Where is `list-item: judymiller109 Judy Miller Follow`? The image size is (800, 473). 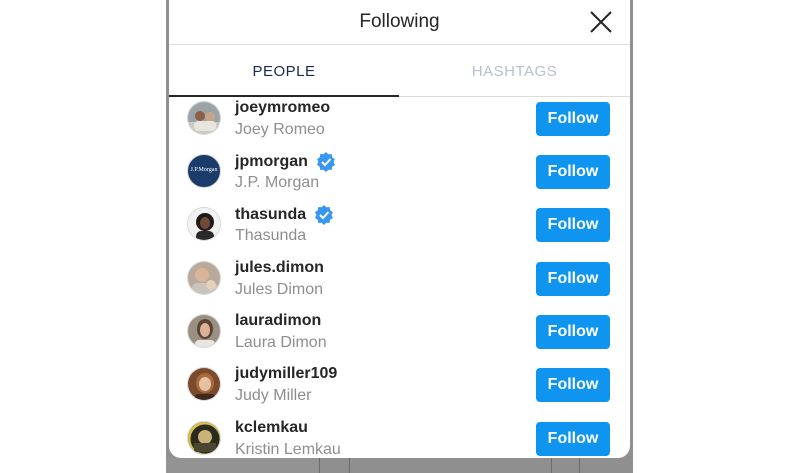 list-item: judymiller109 Judy Miller Follow is located at coordinates (399, 389).